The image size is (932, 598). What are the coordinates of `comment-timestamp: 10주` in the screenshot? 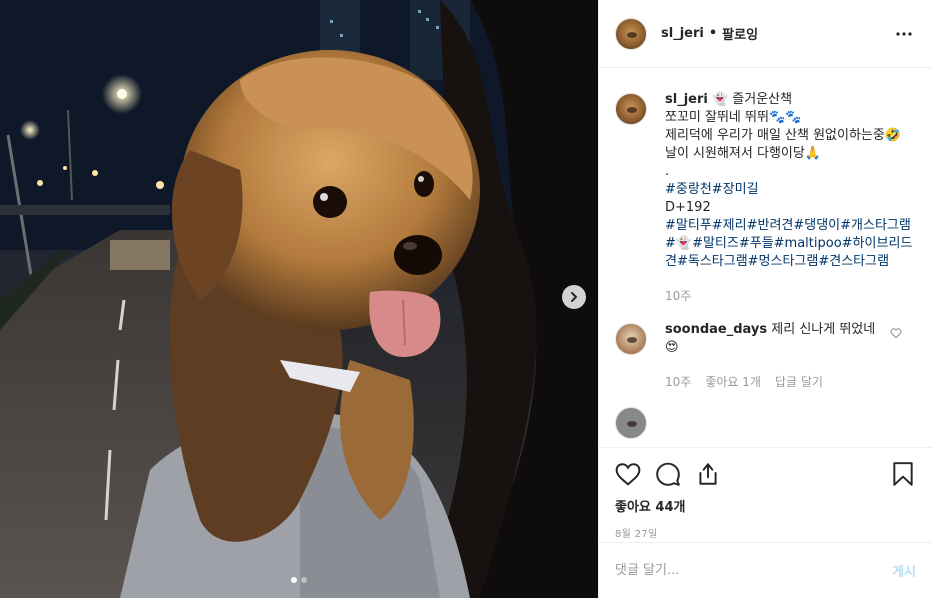 It's located at (678, 382).